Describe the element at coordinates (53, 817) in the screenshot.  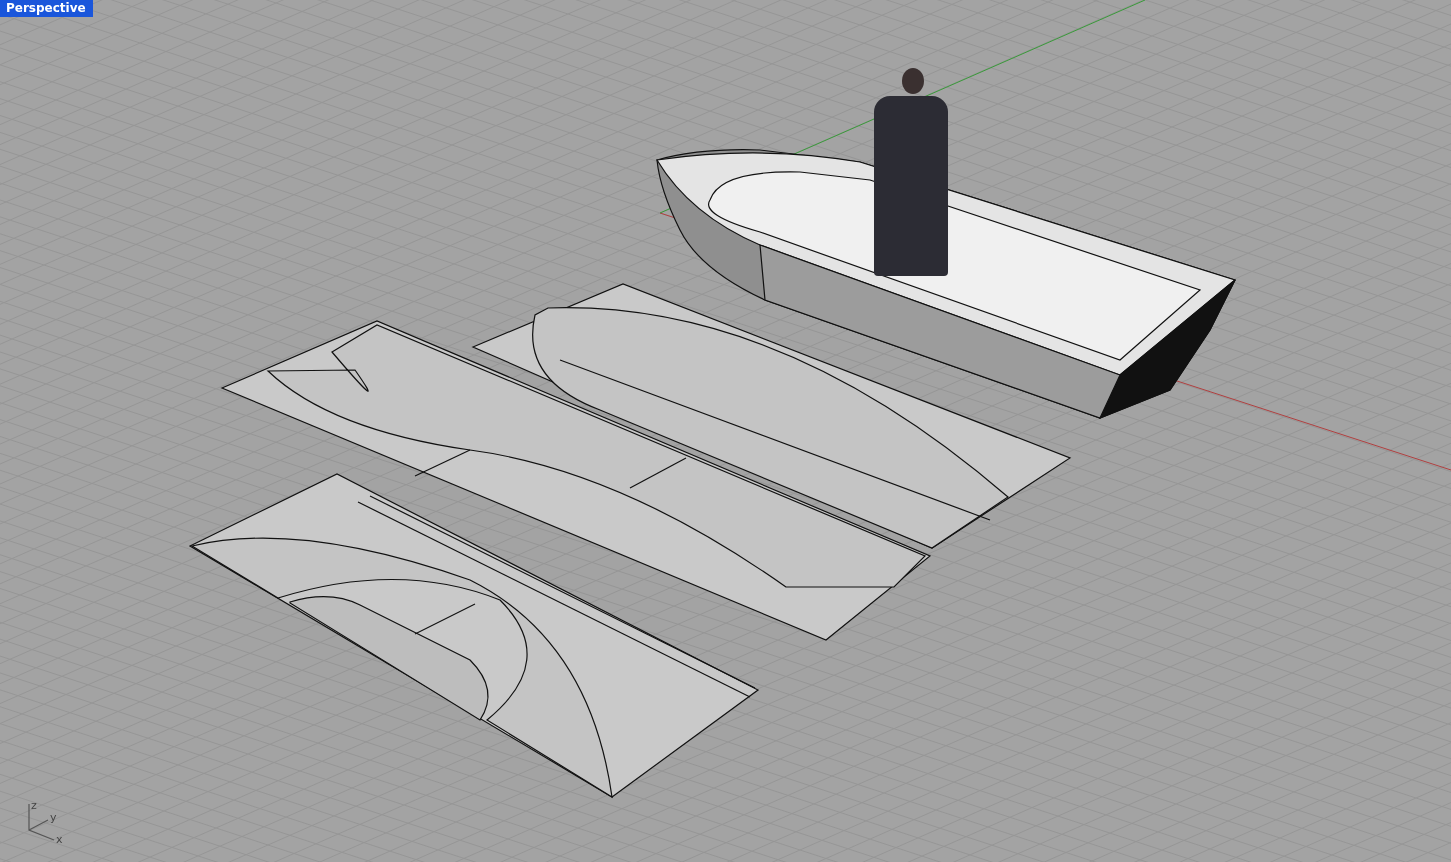
I see `axis-label: y` at that location.